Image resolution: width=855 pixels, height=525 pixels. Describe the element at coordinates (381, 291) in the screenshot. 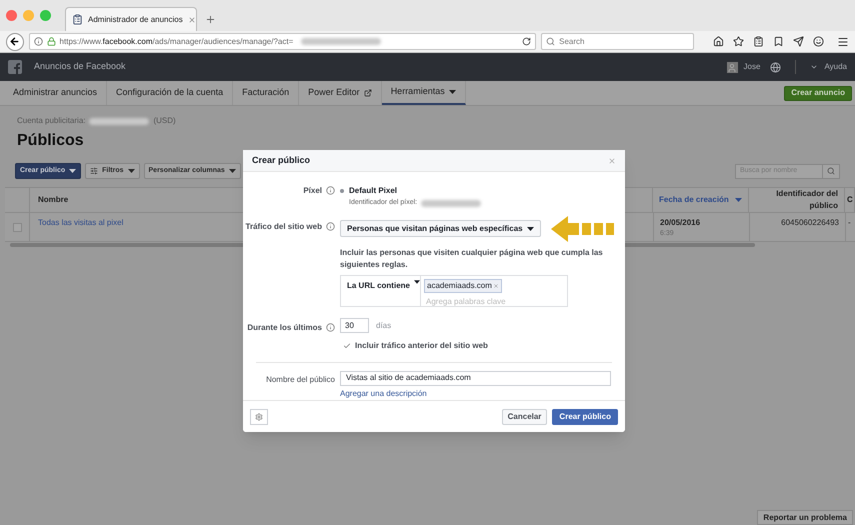

I see `condition-dropdown: La URL contiene` at that location.